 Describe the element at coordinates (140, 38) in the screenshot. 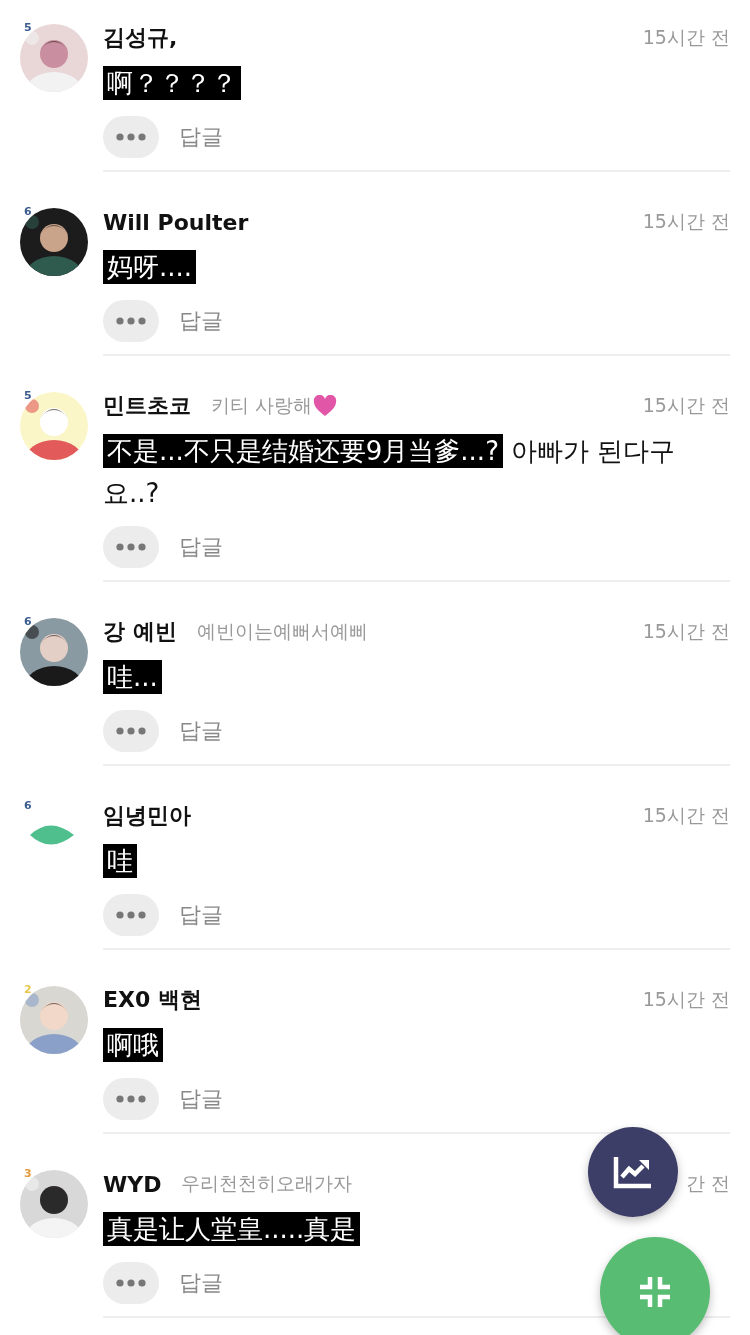

I see `user-name: 김성규,` at that location.